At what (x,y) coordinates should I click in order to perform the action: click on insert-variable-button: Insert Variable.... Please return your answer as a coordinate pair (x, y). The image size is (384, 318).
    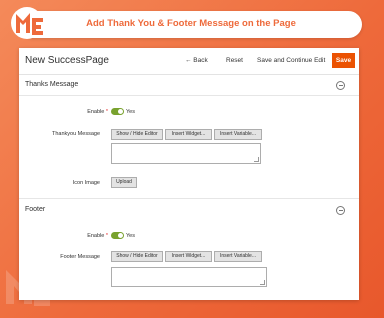
    Looking at the image, I should click on (238, 134).